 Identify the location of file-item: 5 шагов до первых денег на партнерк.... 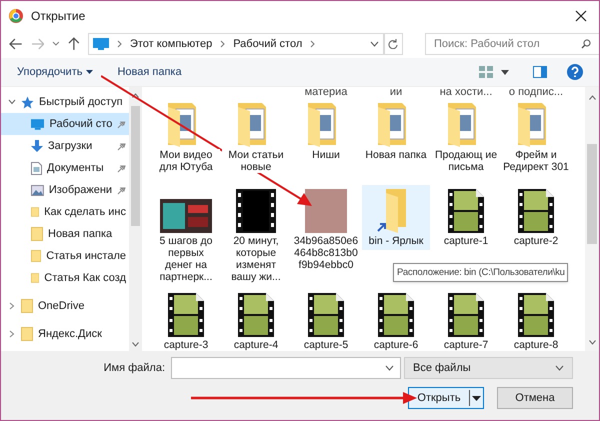
(186, 235).